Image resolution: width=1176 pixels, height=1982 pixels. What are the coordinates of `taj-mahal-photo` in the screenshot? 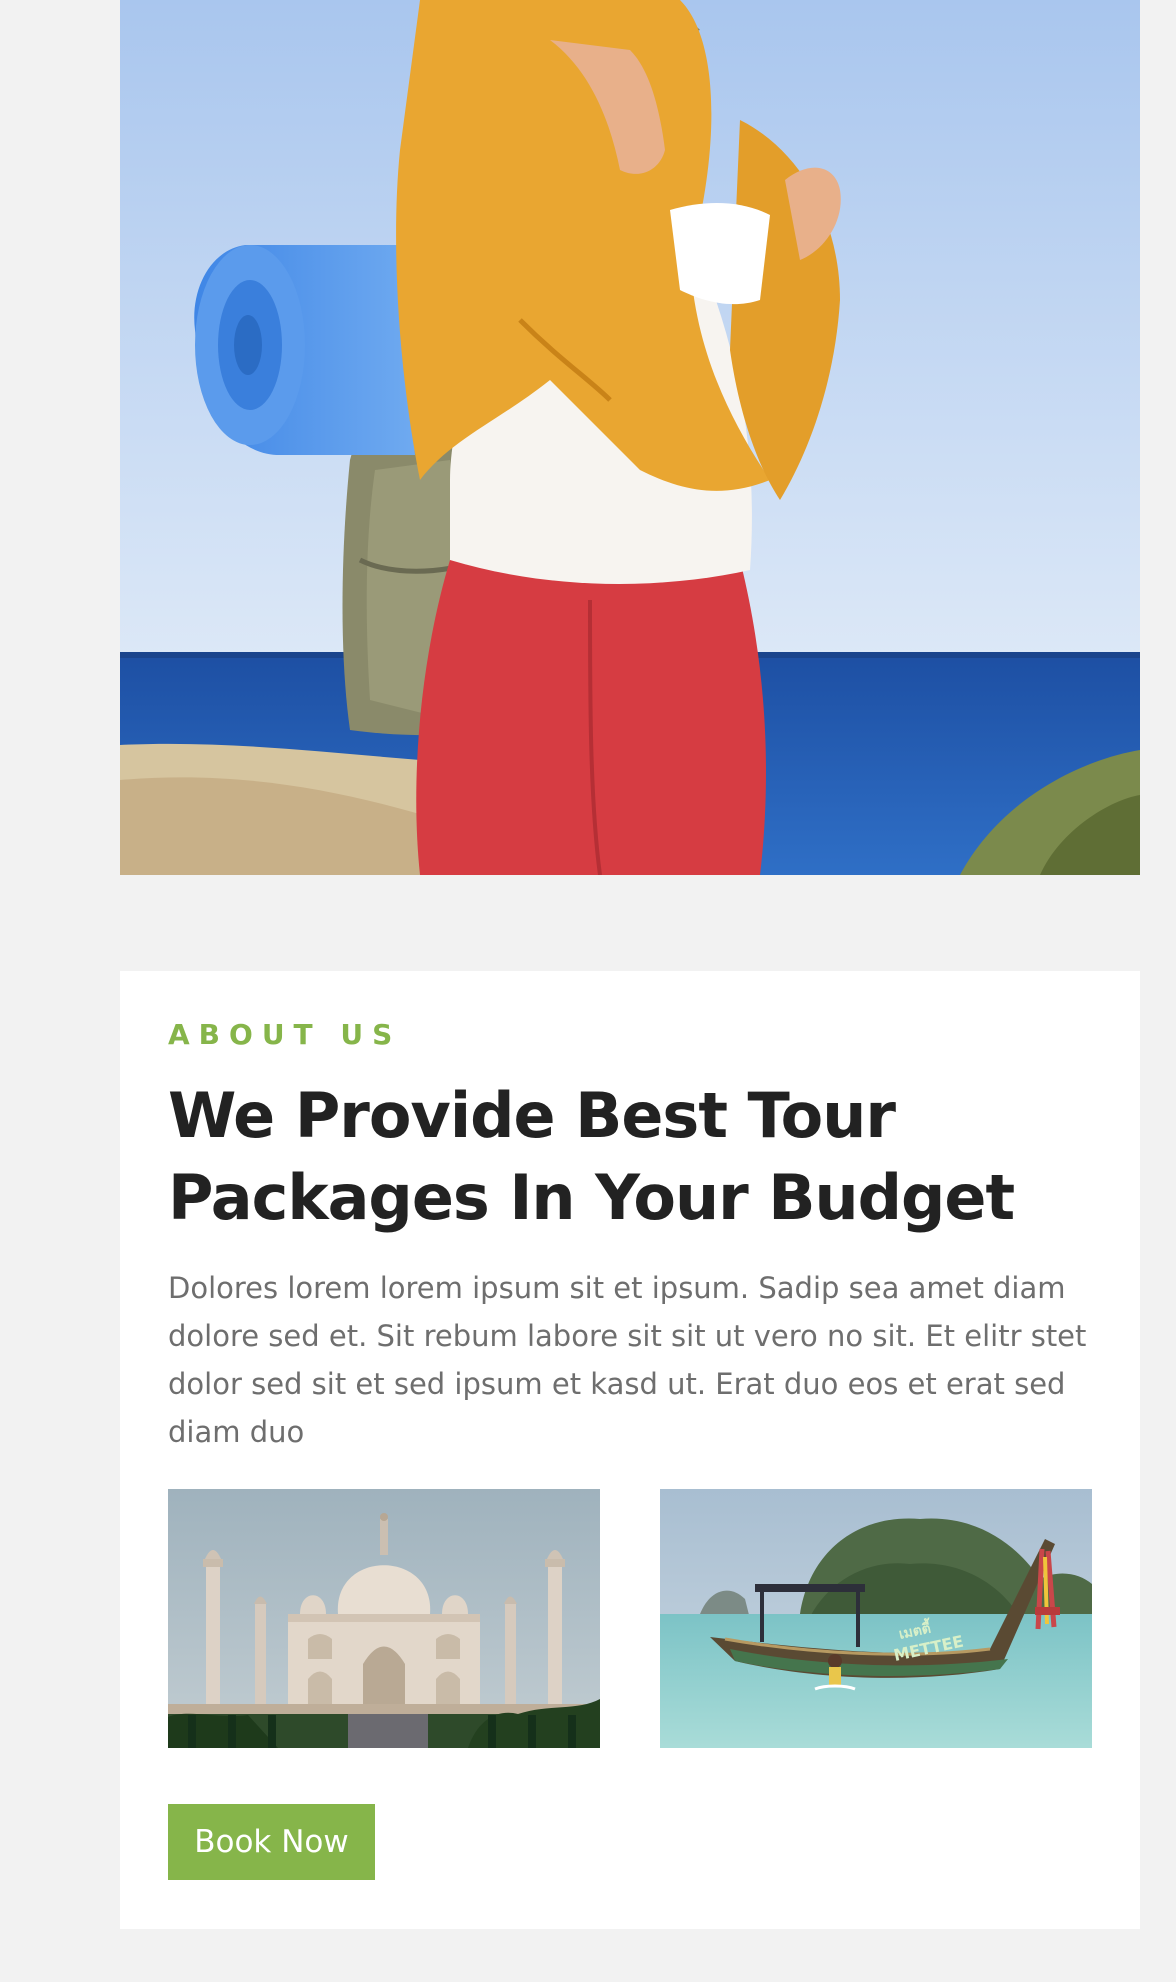 It's located at (384, 1618).